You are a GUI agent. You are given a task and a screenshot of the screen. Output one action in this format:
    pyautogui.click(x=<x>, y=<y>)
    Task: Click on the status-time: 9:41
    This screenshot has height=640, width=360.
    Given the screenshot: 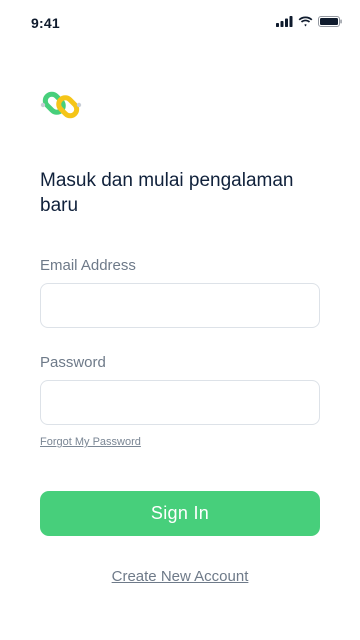 What is the action you would take?
    pyautogui.click(x=45, y=23)
    